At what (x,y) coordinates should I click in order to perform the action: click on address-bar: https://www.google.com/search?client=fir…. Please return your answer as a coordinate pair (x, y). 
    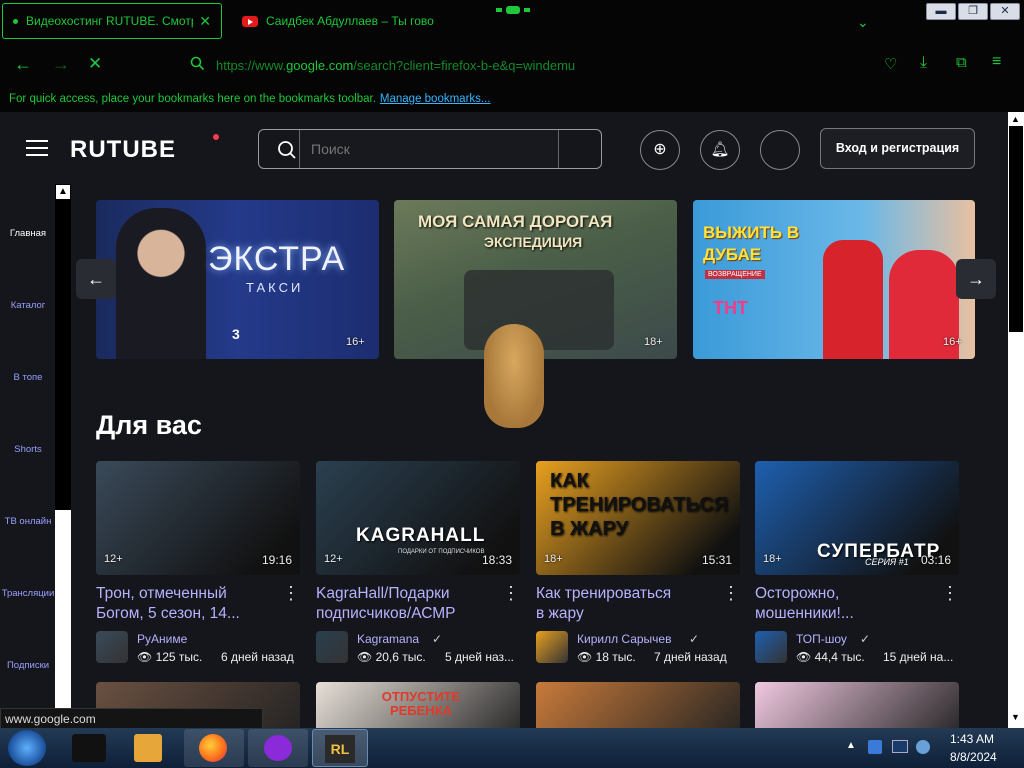
    Looking at the image, I should click on (541, 66).